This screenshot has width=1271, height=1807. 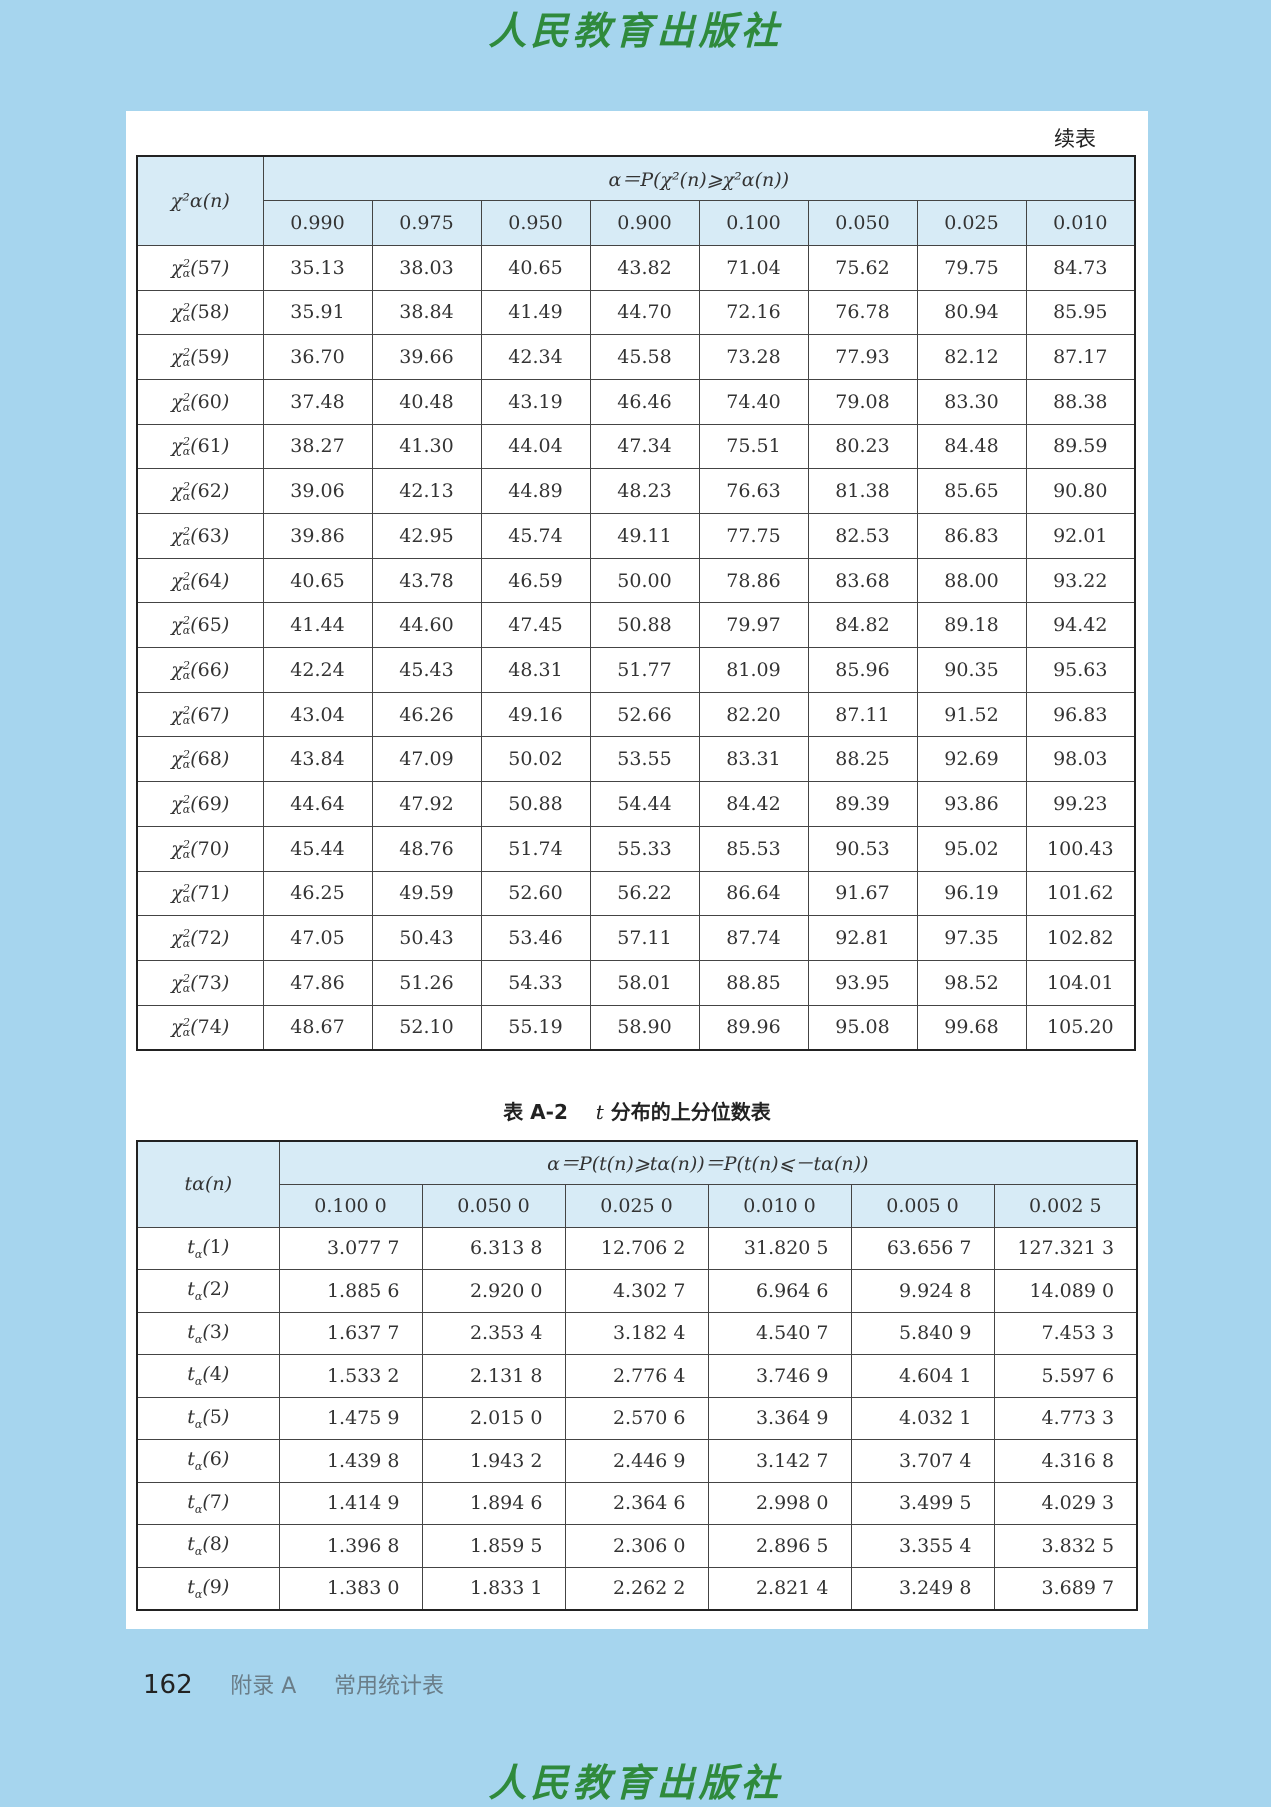 What do you see at coordinates (317, 580) in the screenshot?
I see `chi-table-cell: 40.65` at bounding box center [317, 580].